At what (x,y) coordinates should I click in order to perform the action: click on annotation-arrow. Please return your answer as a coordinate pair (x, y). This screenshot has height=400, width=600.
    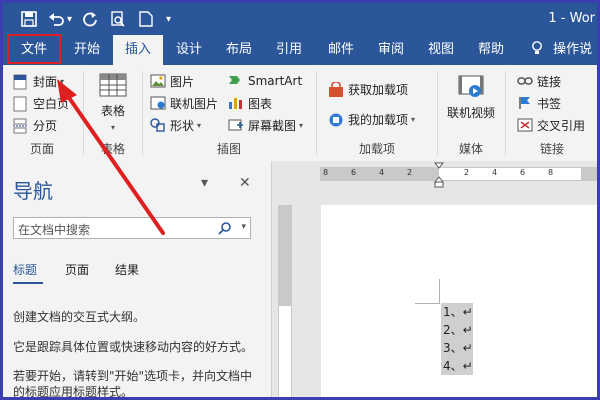
    Looking at the image, I should click on (111, 157).